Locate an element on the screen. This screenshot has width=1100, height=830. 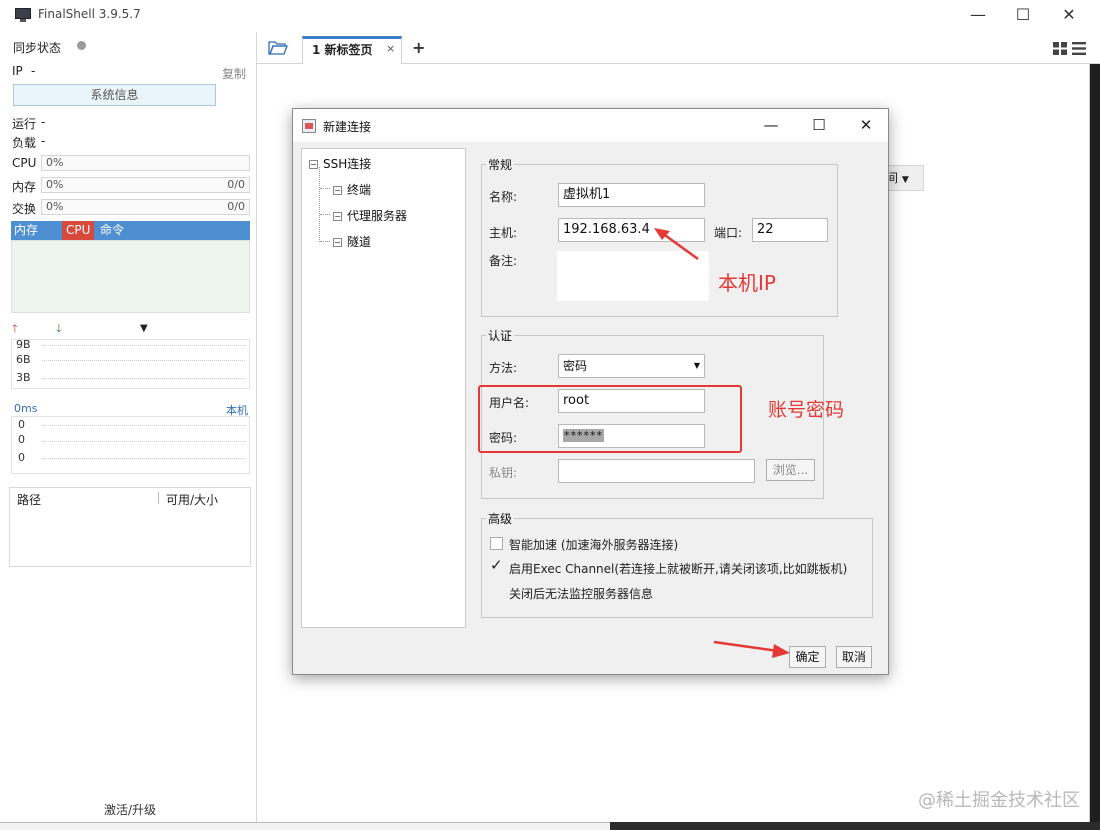
upload-arrow-icon: 🡑 is located at coordinates (15, 328).